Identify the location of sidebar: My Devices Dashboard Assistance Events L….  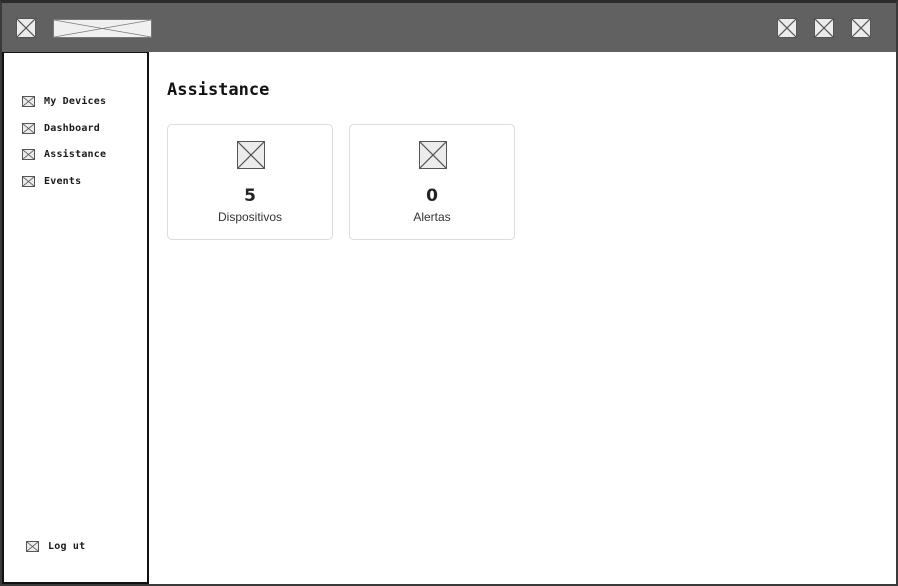
(75, 318).